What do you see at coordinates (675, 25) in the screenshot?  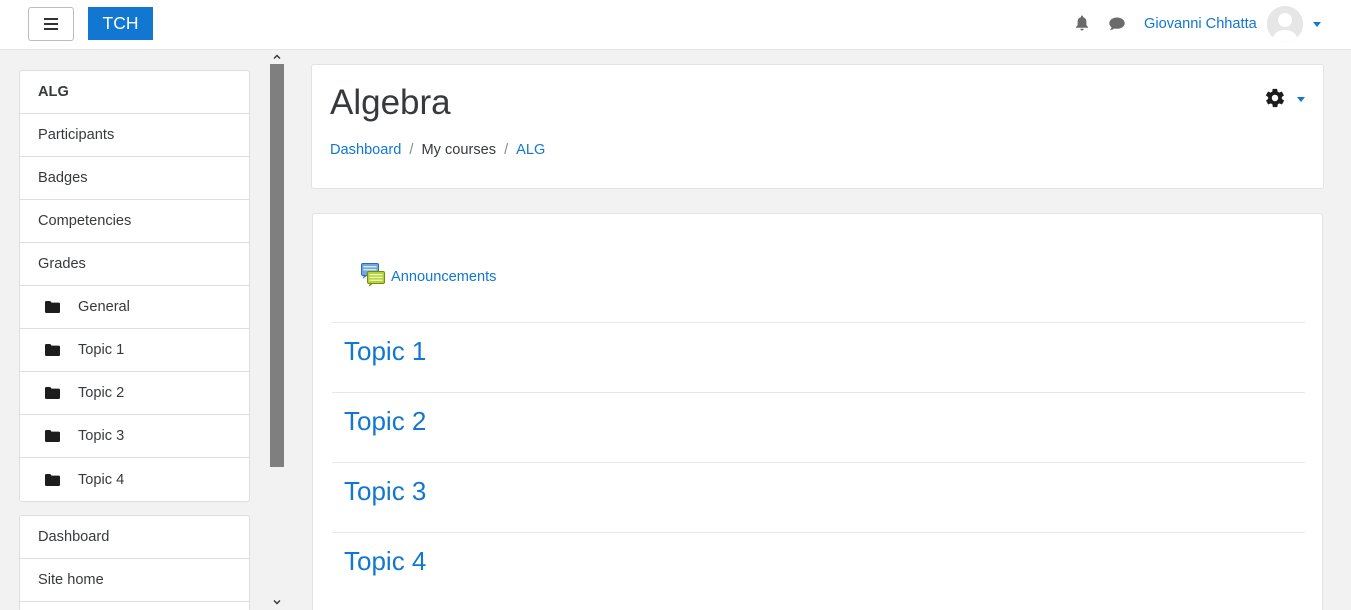 I see `top-navbar: TCH Giovanni Chhatta` at bounding box center [675, 25].